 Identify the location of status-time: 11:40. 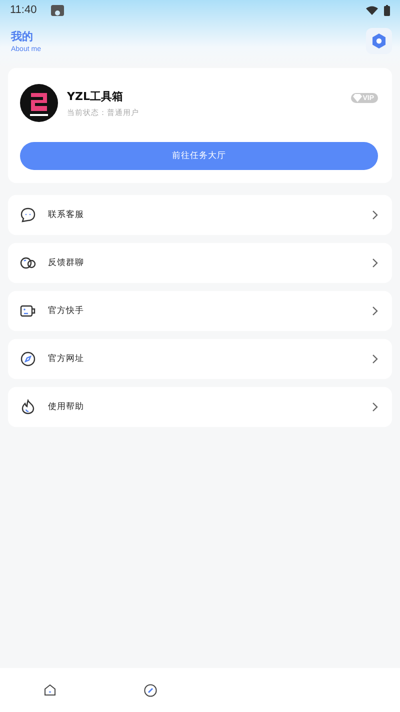
(23, 10).